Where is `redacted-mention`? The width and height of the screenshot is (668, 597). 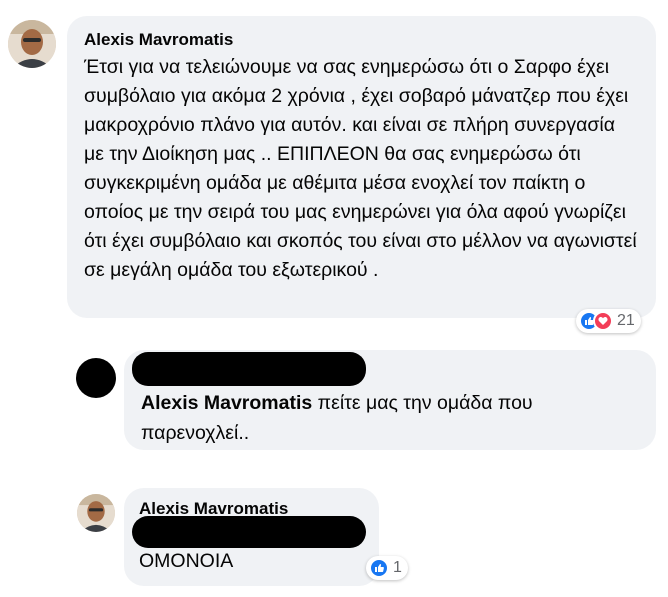 redacted-mention is located at coordinates (249, 532).